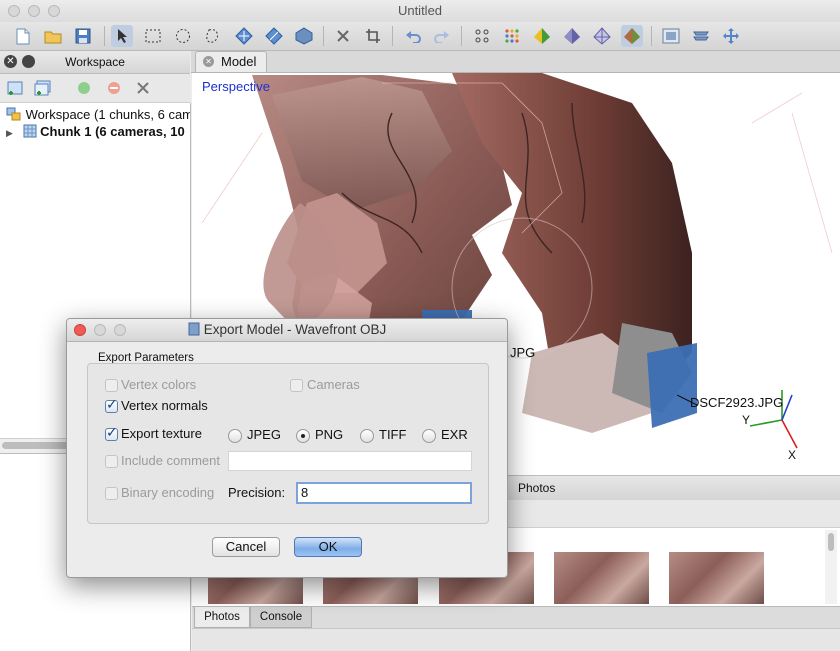 This screenshot has width=840, height=651. Describe the element at coordinates (170, 460) in the screenshot. I see `include-comment-label: Include comment` at that location.